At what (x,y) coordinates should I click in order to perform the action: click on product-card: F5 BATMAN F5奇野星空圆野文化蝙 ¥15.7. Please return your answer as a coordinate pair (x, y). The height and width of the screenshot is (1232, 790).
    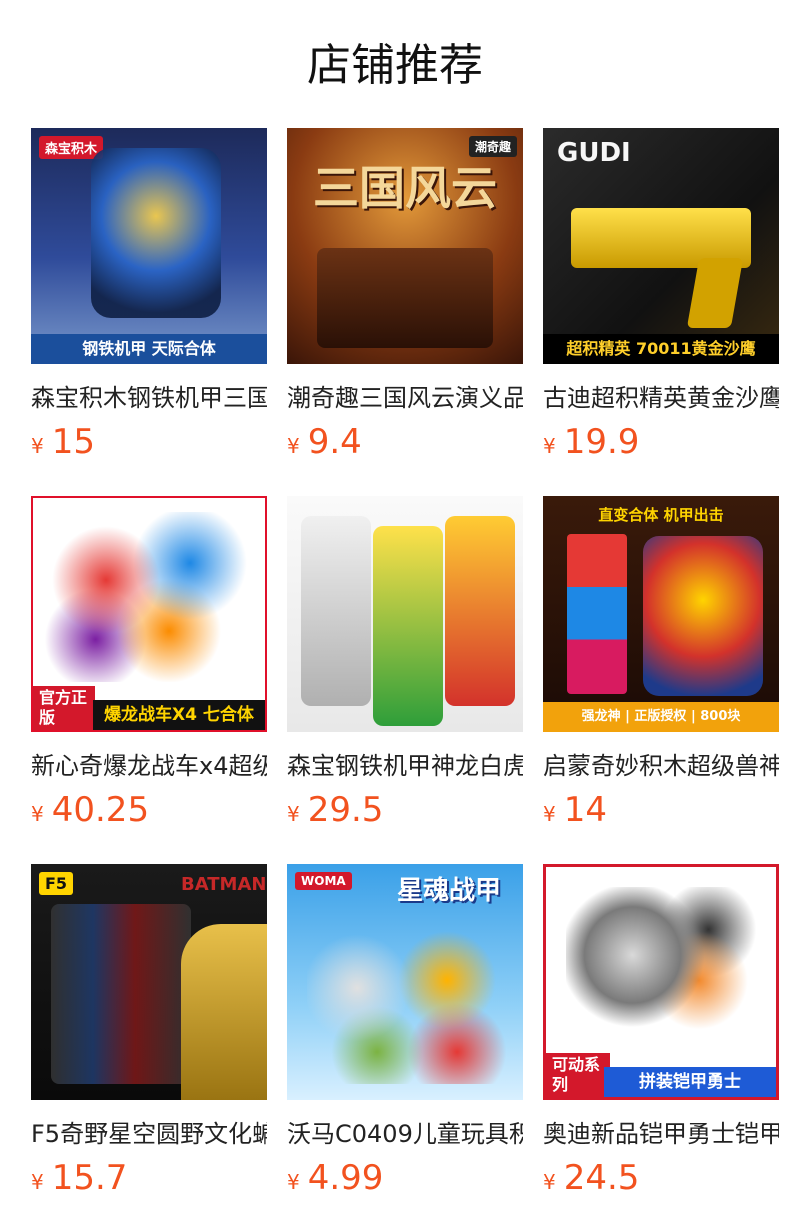
    Looking at the image, I should click on (149, 1032).